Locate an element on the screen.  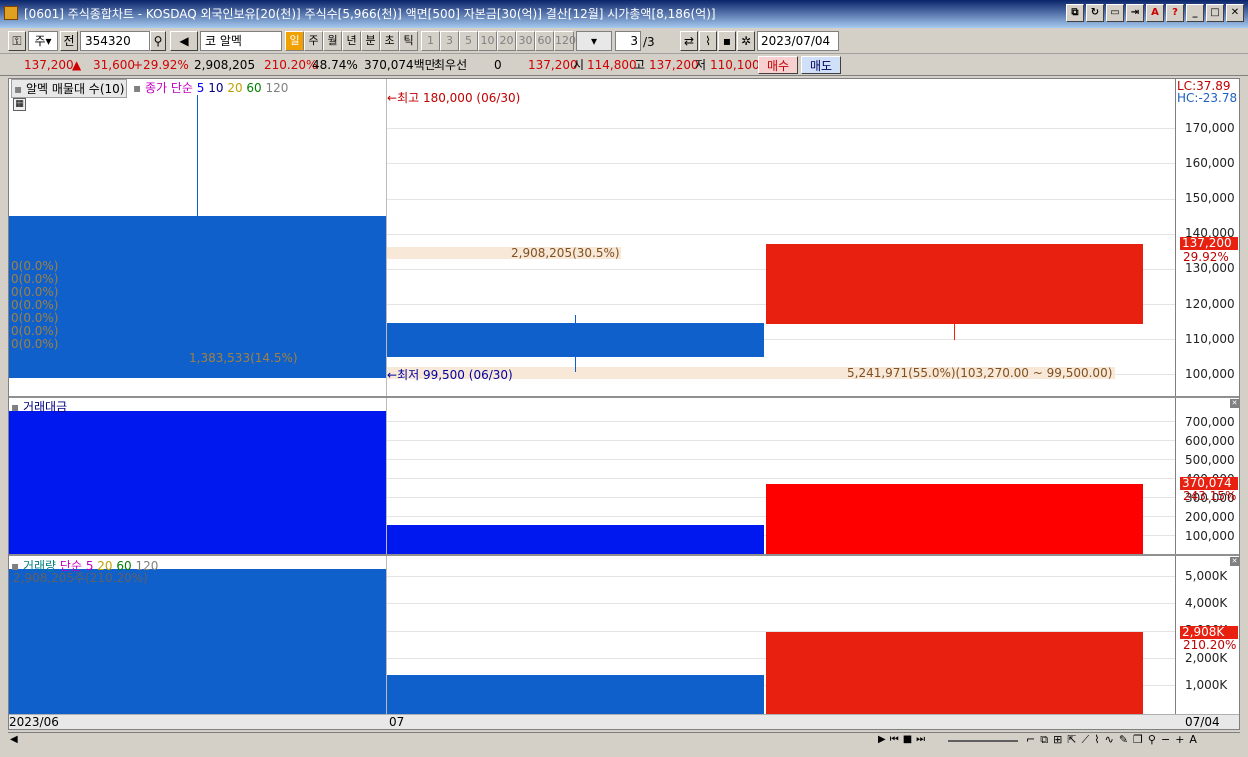
low-note: 최저 99,500 (06/30) is located at coordinates (455, 375).